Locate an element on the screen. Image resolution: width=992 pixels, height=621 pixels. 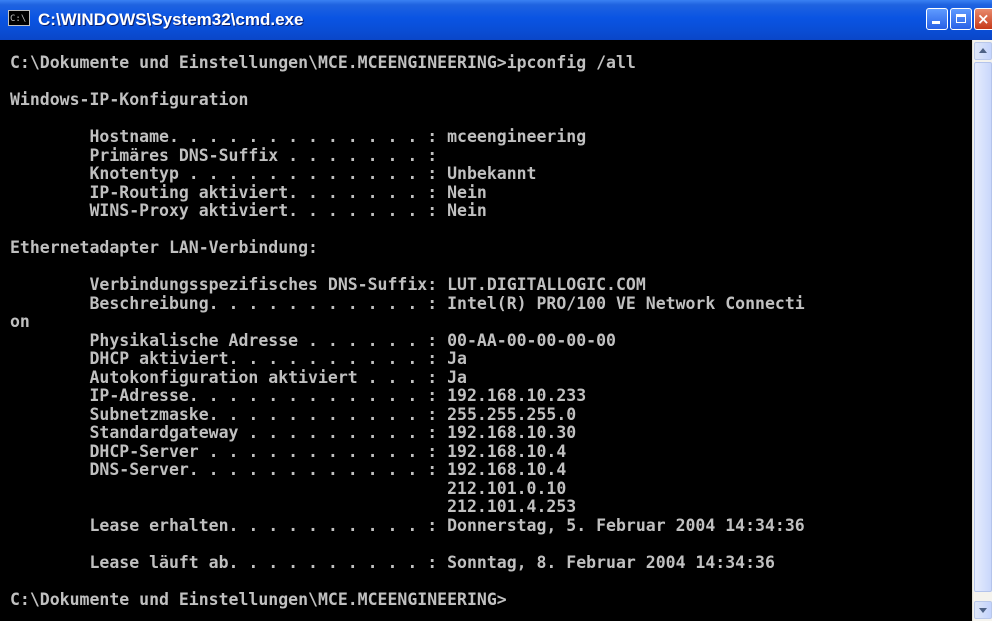
maximize-icon is located at coordinates (961, 18).